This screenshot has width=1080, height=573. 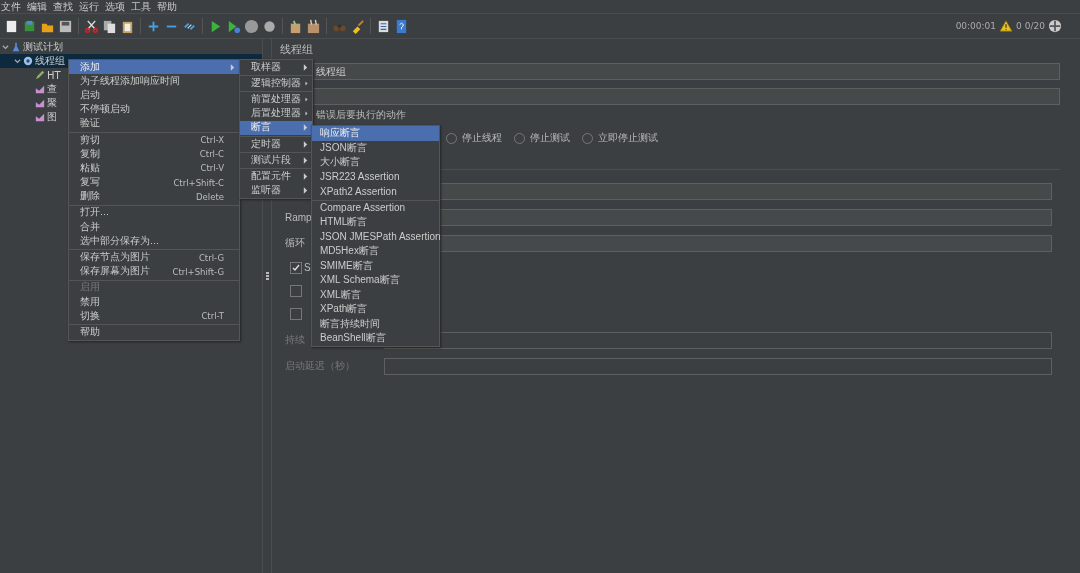 What do you see at coordinates (628, 138) in the screenshot?
I see `radio-label: 立即停止测试` at bounding box center [628, 138].